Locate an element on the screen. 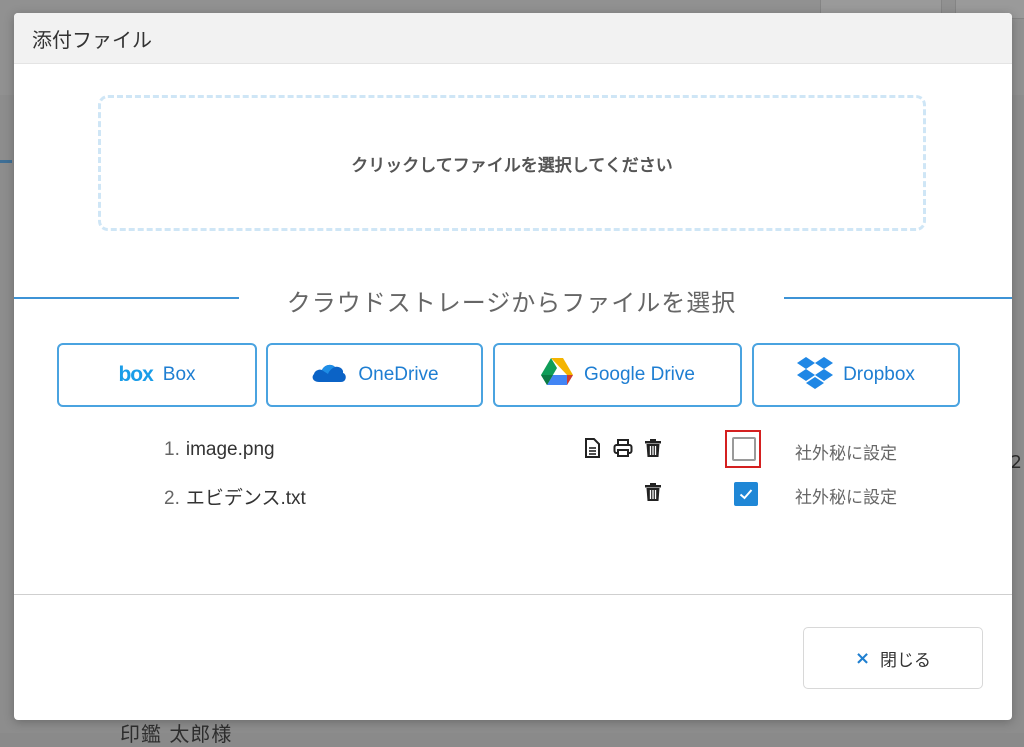  cloud-section-divider: クラウドストレージからファイルを選択 is located at coordinates (513, 300).